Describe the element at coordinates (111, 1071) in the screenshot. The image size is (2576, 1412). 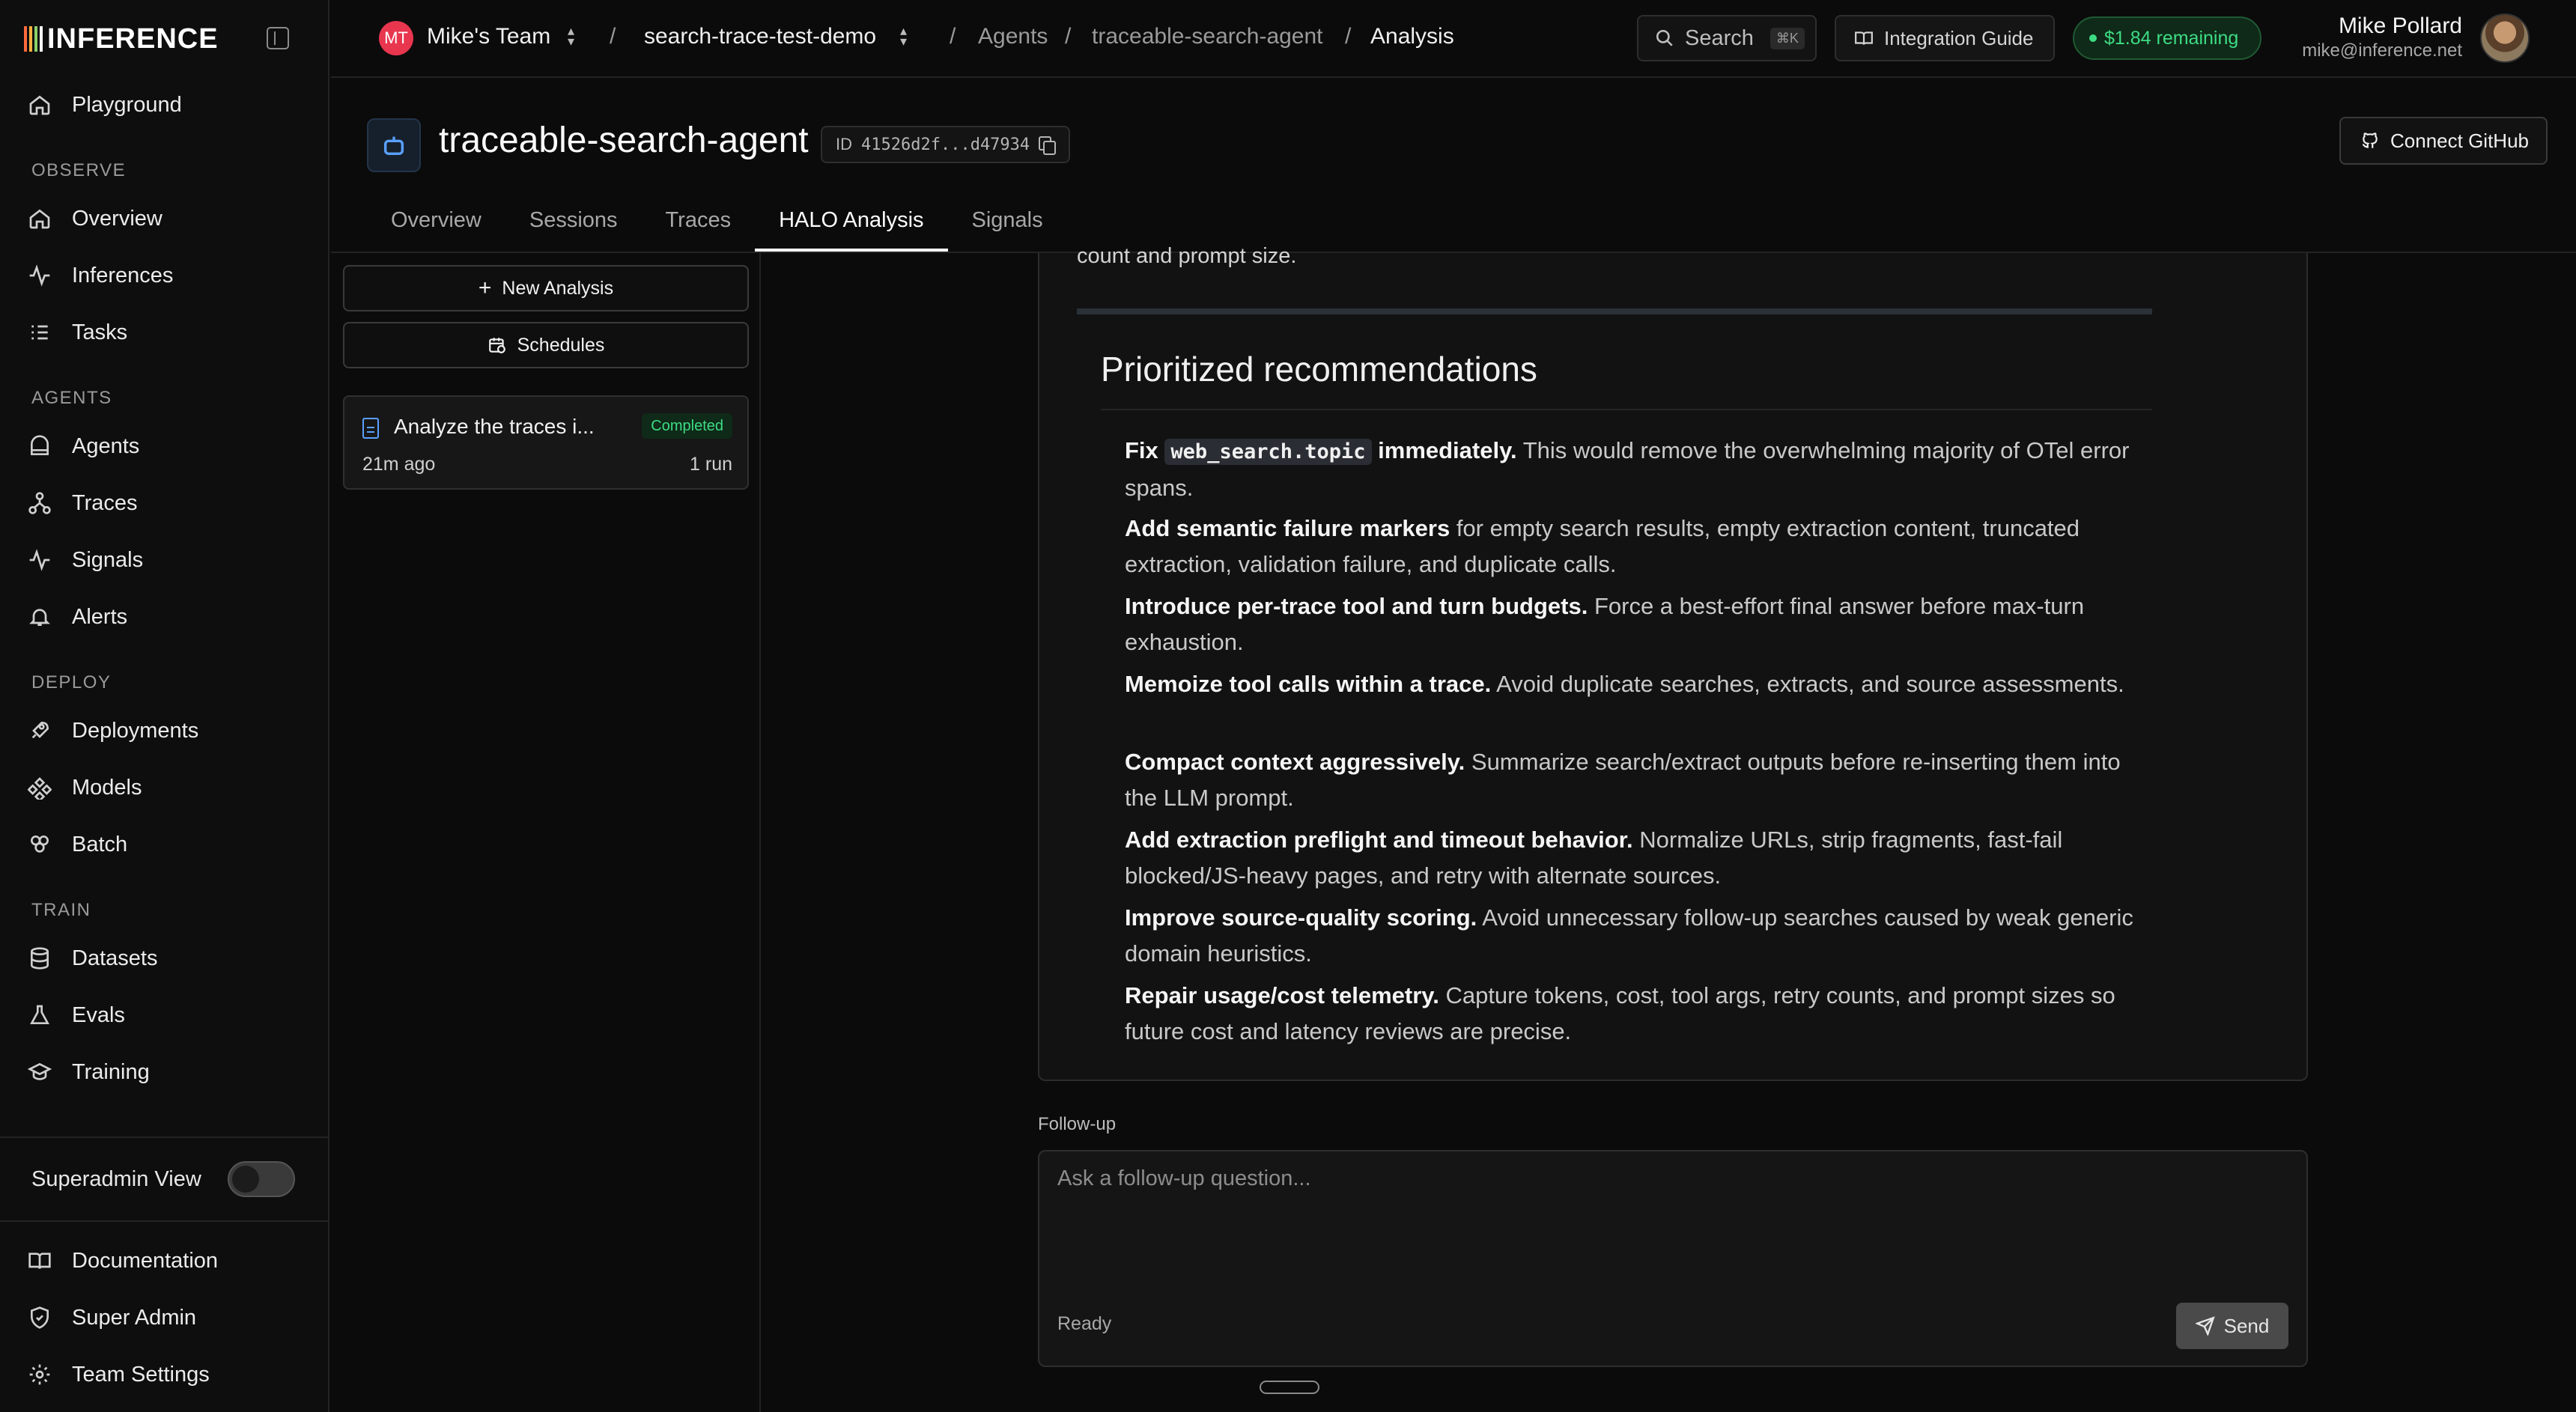
I see `sidebar-item-label: Training` at that location.